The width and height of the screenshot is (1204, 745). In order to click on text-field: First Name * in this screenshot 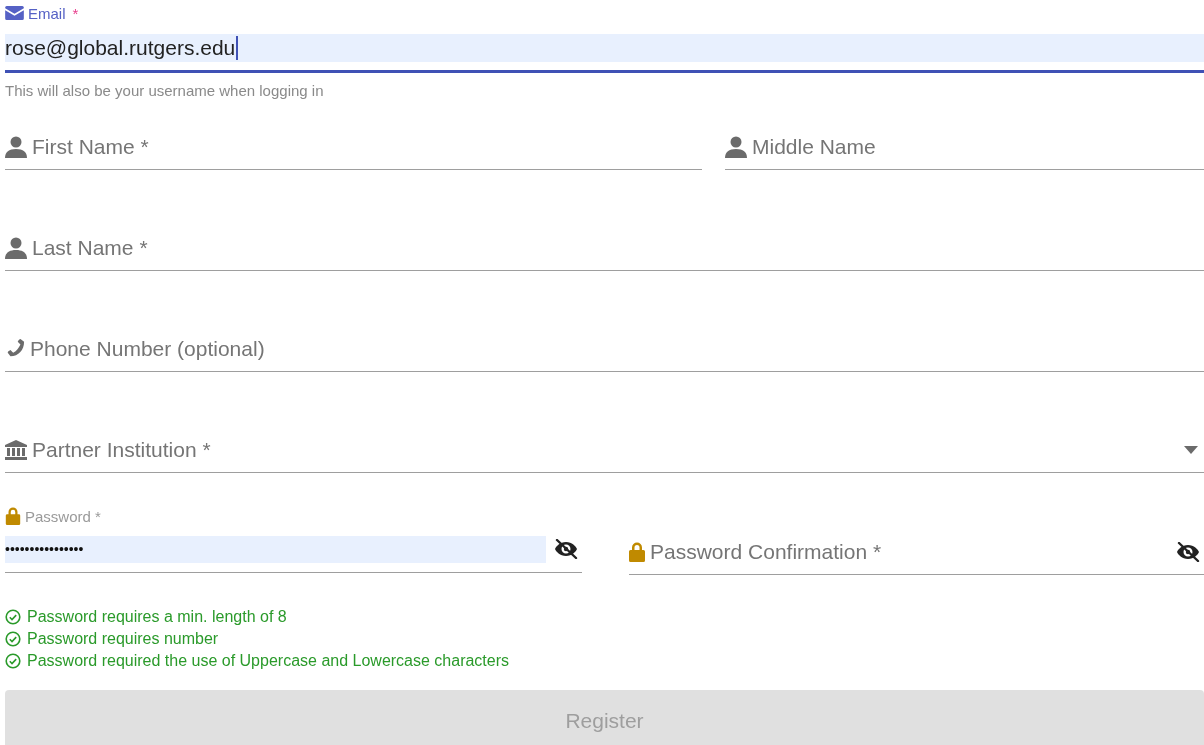, I will do `click(77, 147)`.